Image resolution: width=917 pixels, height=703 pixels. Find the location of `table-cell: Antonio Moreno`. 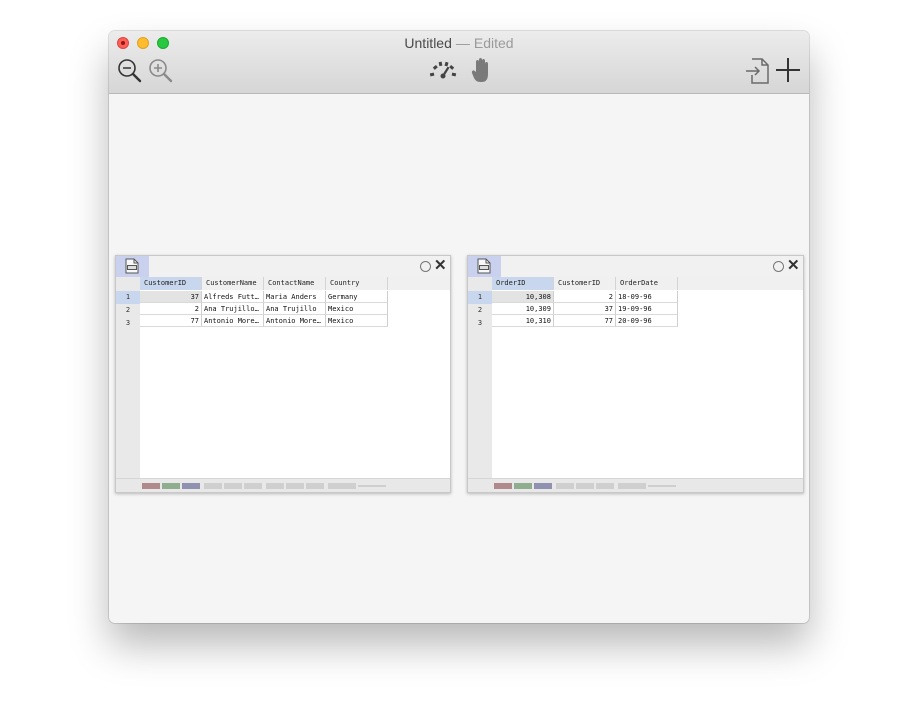

table-cell: Antonio Moreno is located at coordinates (295, 321).